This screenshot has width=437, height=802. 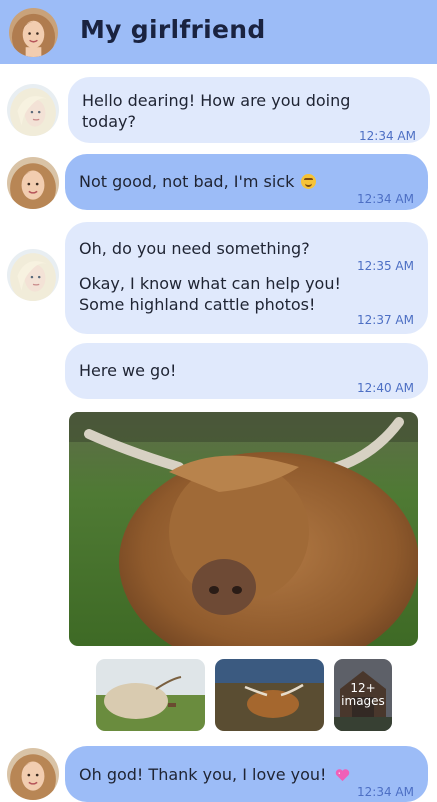 What do you see at coordinates (173, 29) in the screenshot?
I see `chat-title: My girlfriend` at bounding box center [173, 29].